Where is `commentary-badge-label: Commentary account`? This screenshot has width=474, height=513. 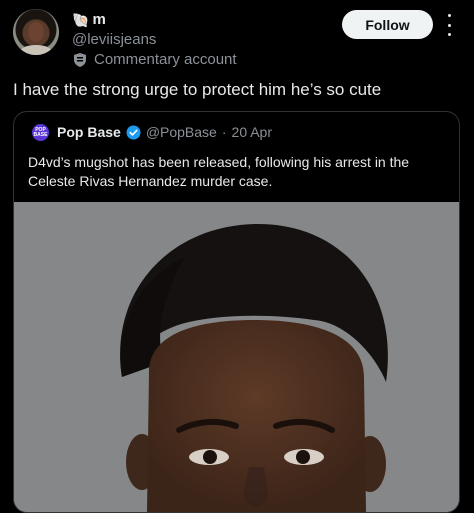
commentary-badge-label: Commentary account is located at coordinates (165, 59).